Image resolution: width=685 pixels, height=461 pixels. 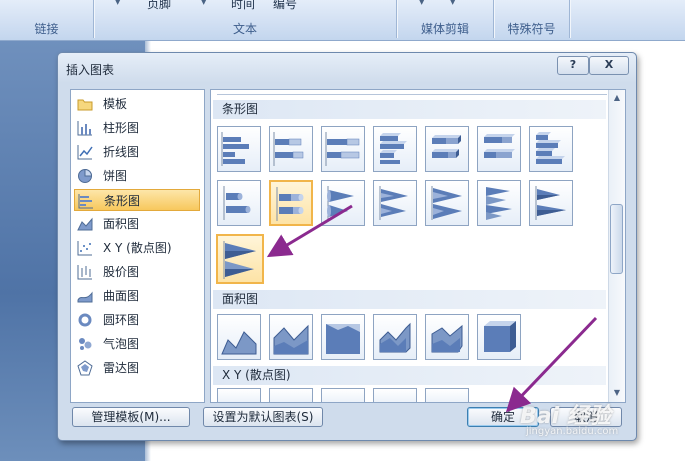 What do you see at coordinates (121, 152) in the screenshot?
I see `chart-type-label: 折线图` at bounding box center [121, 152].